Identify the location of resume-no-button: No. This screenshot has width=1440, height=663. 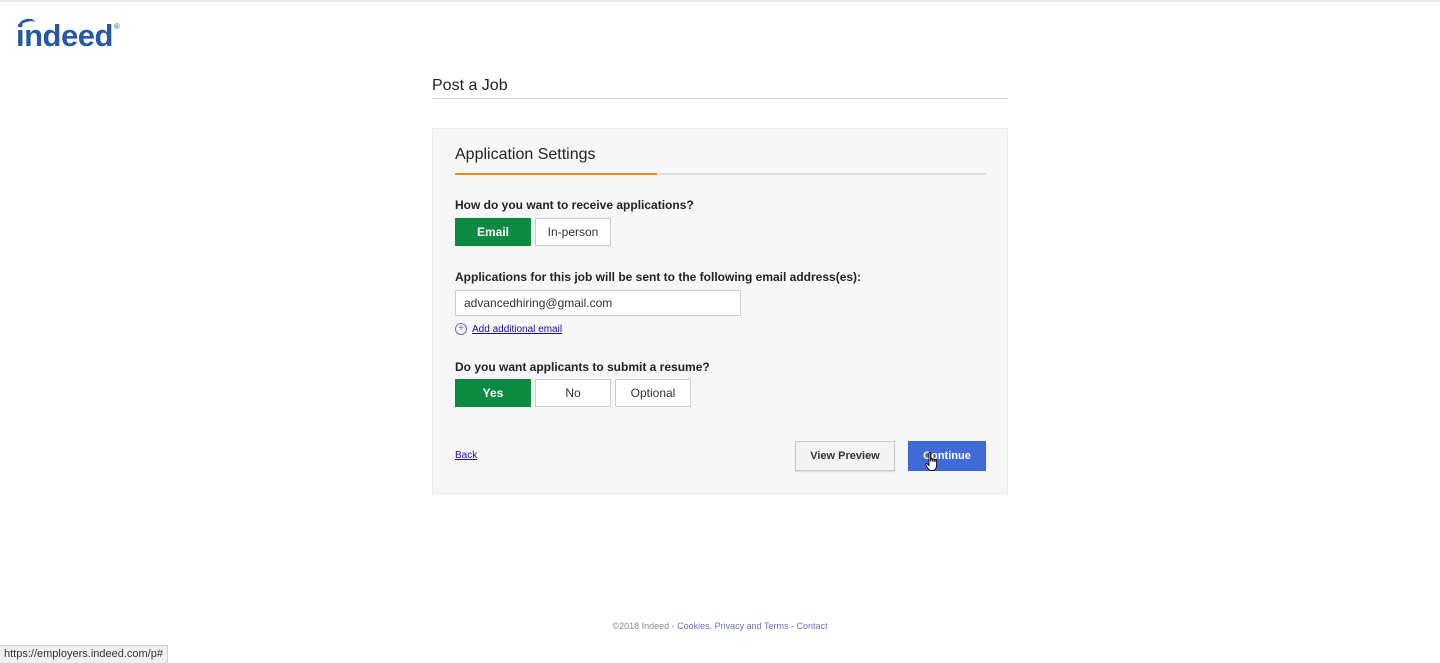
(573, 393).